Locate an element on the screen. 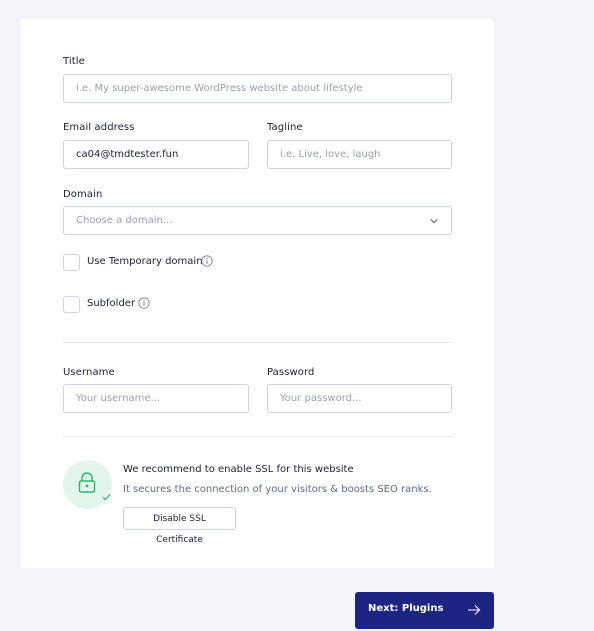 Image resolution: width=594 pixels, height=631 pixels. domain-label: Domain is located at coordinates (83, 194).